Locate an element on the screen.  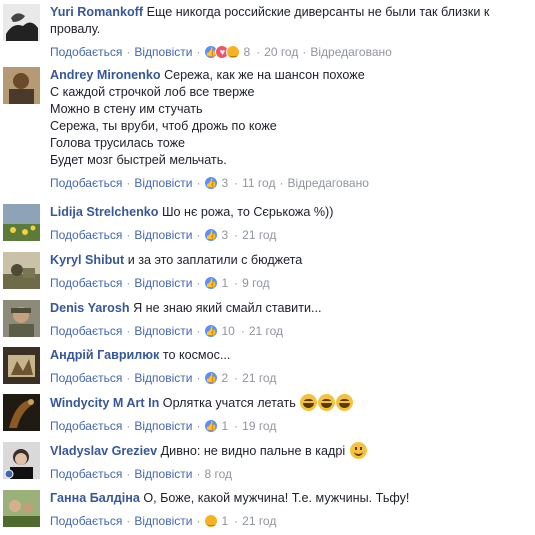
comment-text: Дивно: не видно пальне в кадрі is located at coordinates (253, 451).